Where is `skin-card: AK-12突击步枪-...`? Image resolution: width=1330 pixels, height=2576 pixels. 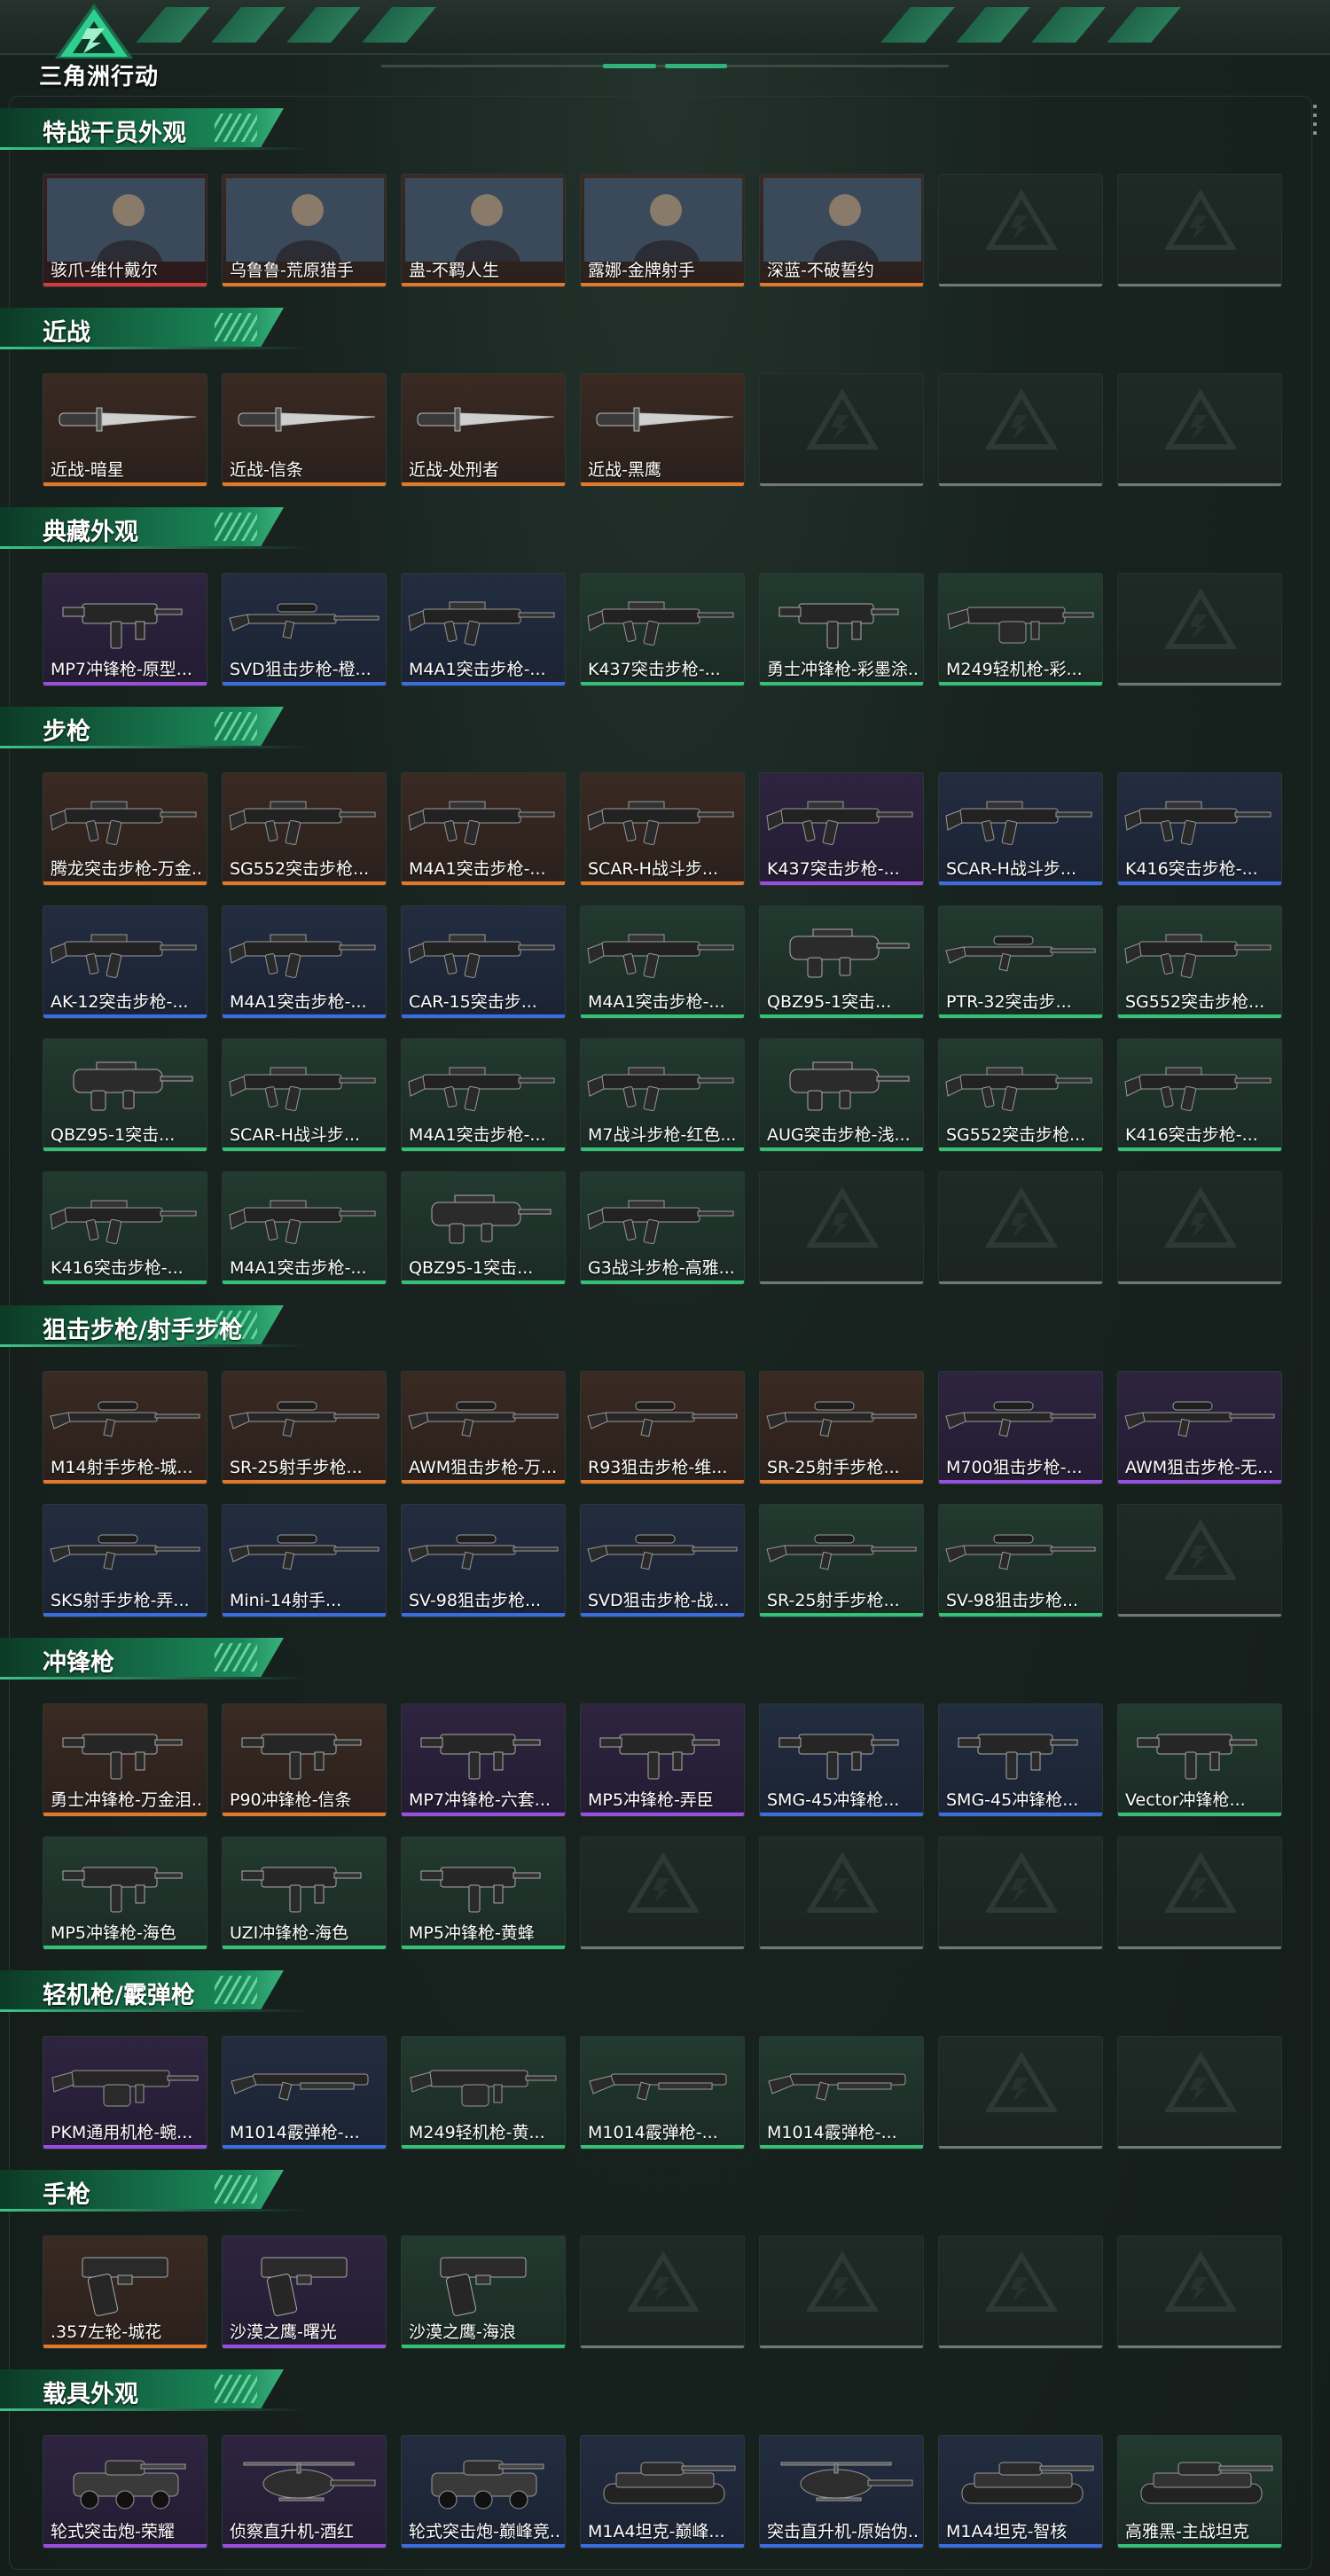
skin-card: AK-12突击步枪-... is located at coordinates (125, 962).